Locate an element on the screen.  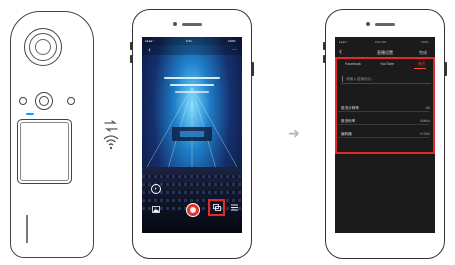
done-button: 完成 is located at coordinates (423, 53).